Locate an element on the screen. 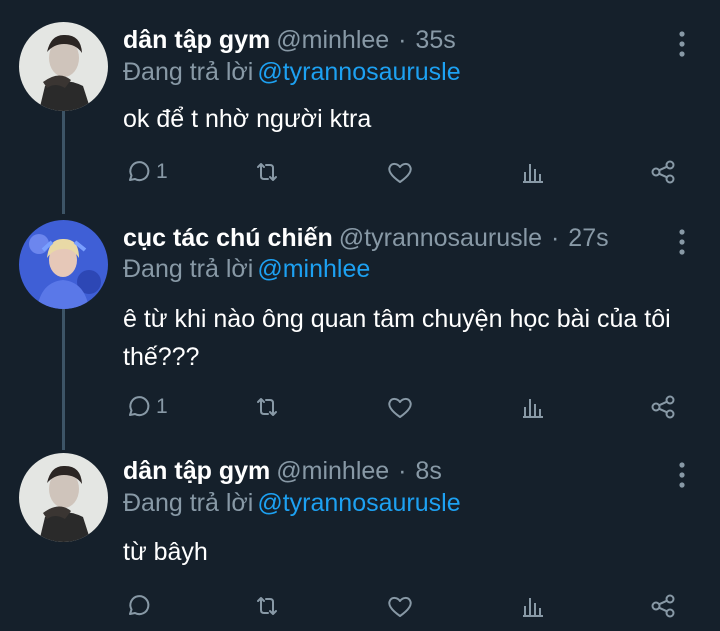 Image resolution: width=720 pixels, height=631 pixels. tweet-header: dân tập gym @minhlee · 8s is located at coordinates (282, 471).